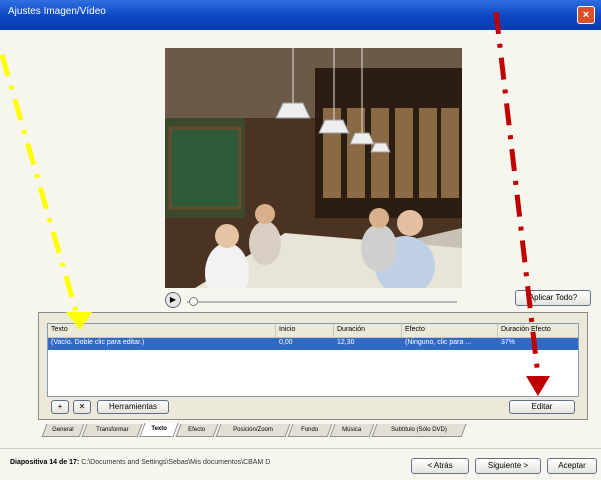  I want to click on tab-fondo: Fondo, so click(310, 430).